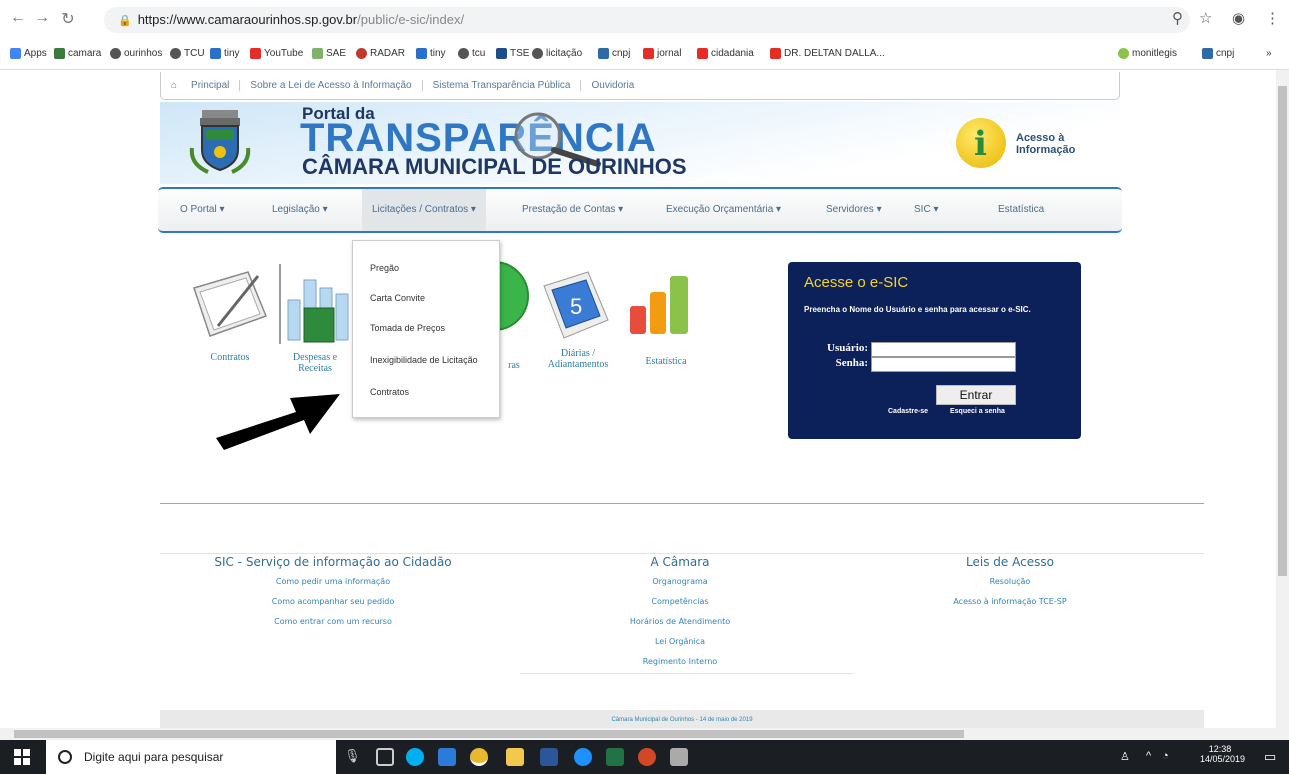 Image resolution: width=1289 pixels, height=774 pixels. I want to click on password-input, so click(943, 364).